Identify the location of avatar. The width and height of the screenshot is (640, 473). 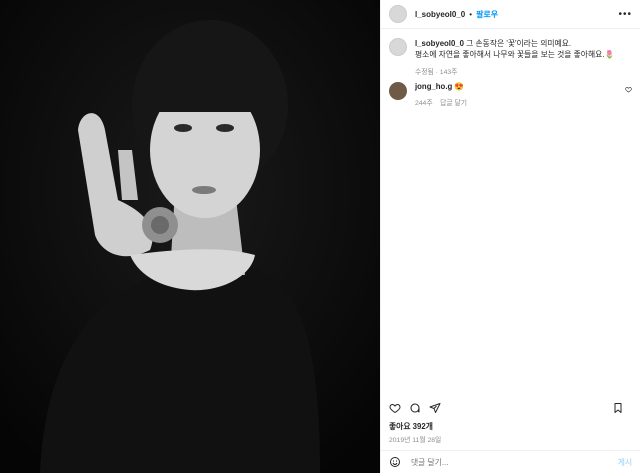
(398, 14).